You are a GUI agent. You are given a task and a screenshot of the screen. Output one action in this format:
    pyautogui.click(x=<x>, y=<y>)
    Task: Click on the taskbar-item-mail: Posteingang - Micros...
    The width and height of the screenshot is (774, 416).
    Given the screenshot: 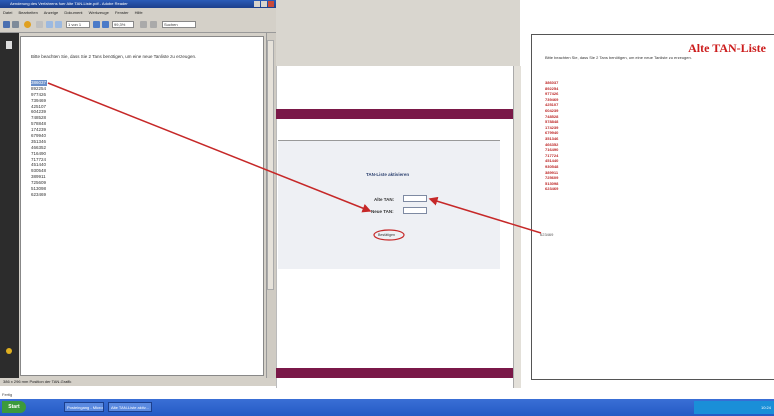 What is the action you would take?
    pyautogui.click(x=84, y=407)
    